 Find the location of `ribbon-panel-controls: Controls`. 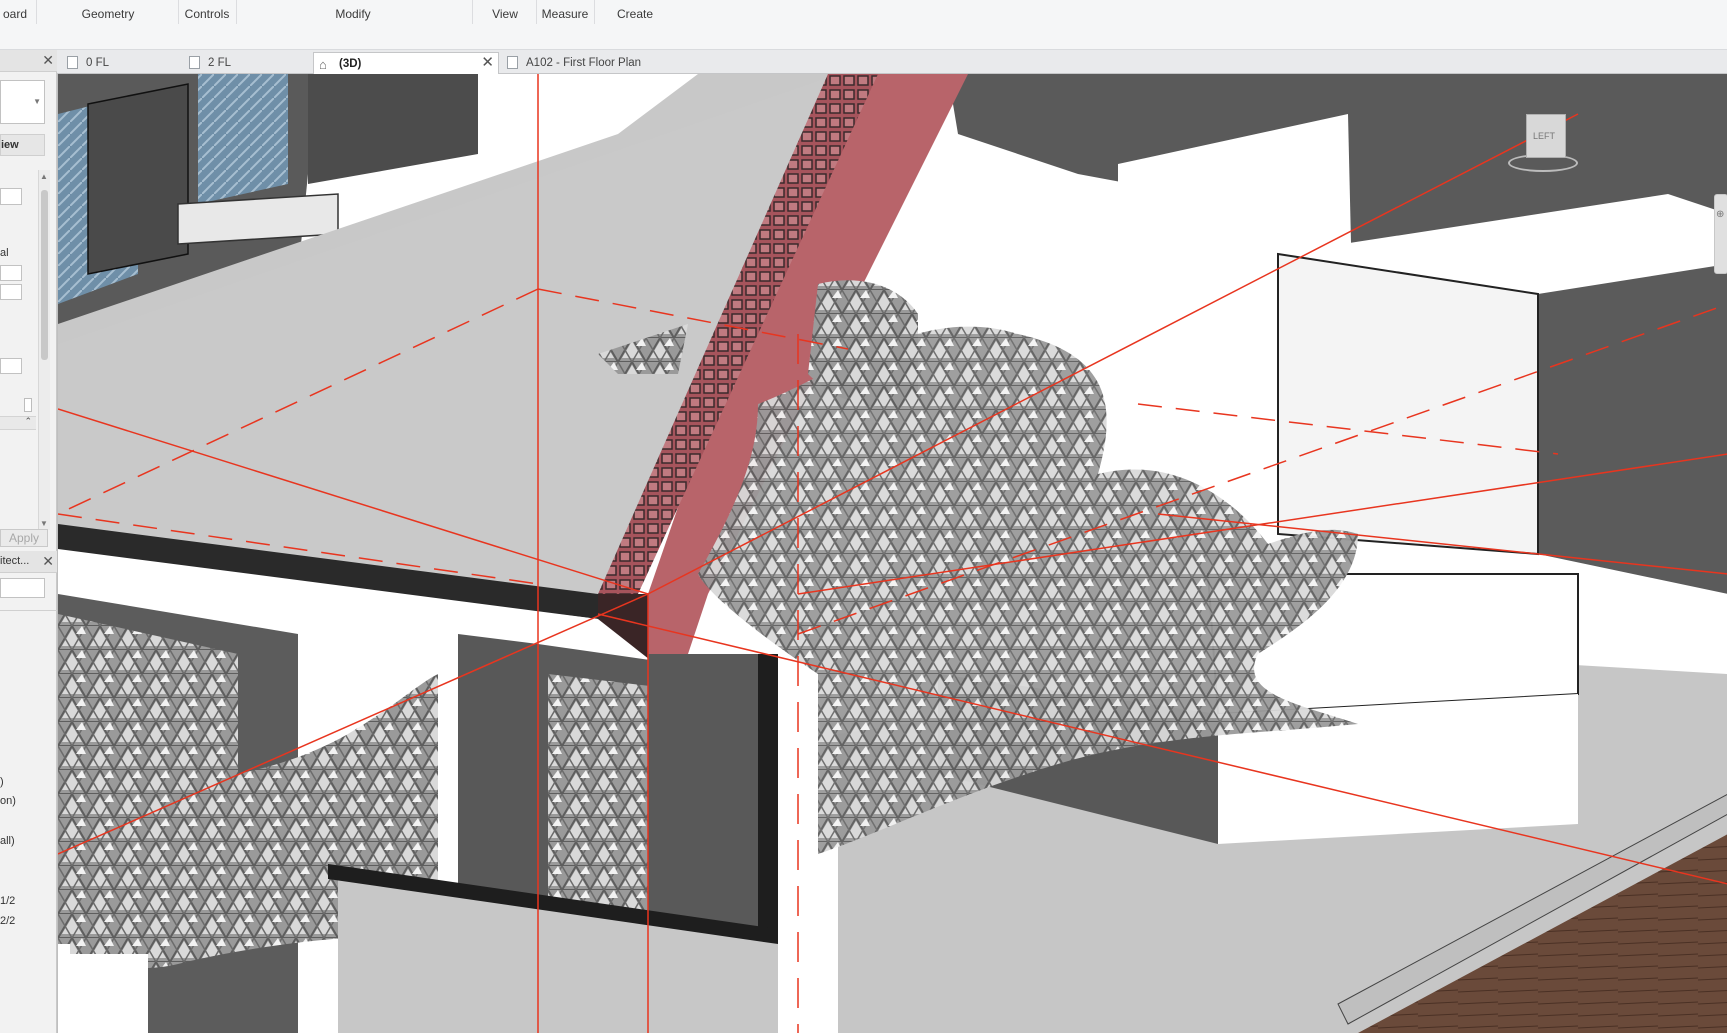

ribbon-panel-controls: Controls is located at coordinates (207, 15).